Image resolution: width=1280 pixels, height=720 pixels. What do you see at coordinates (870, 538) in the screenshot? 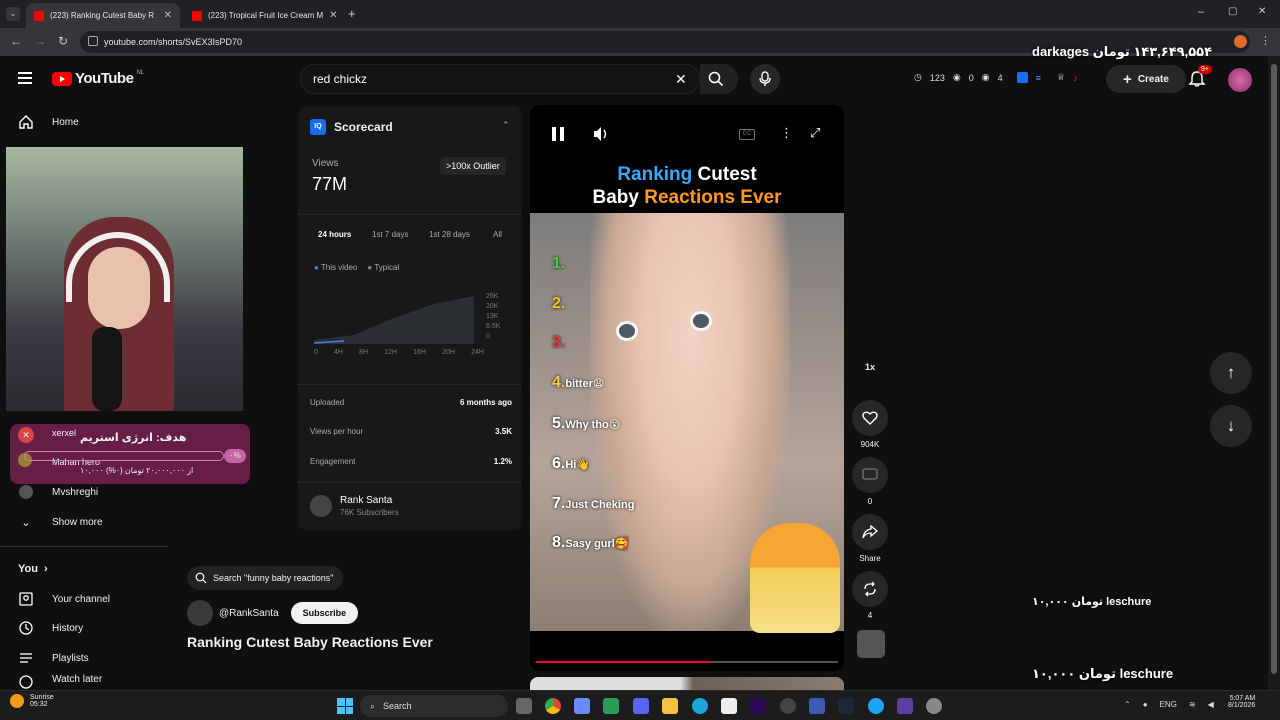
I see `share-button: Share` at bounding box center [870, 538].